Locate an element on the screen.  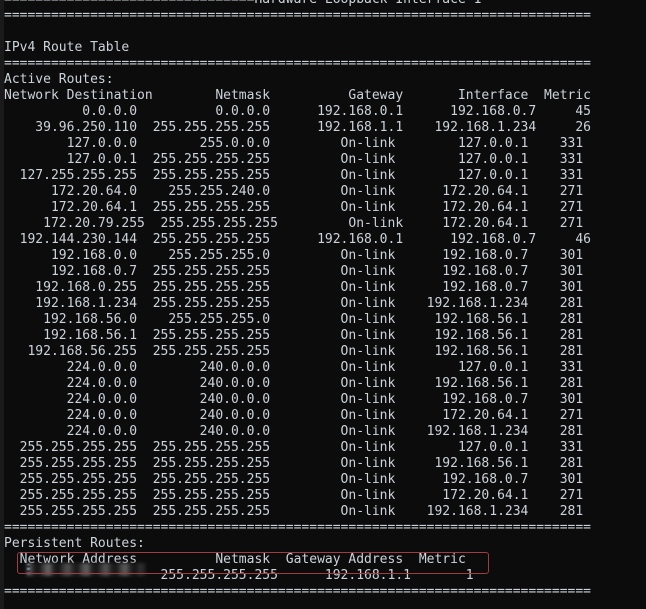
active-routes-label: Active Routes: is located at coordinates (59, 79).